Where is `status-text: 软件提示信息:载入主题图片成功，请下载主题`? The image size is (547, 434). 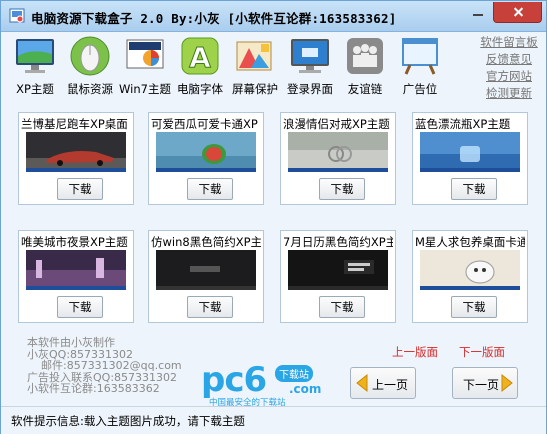 status-text: 软件提示信息:载入主题图片成功，请下载主题 is located at coordinates (128, 421).